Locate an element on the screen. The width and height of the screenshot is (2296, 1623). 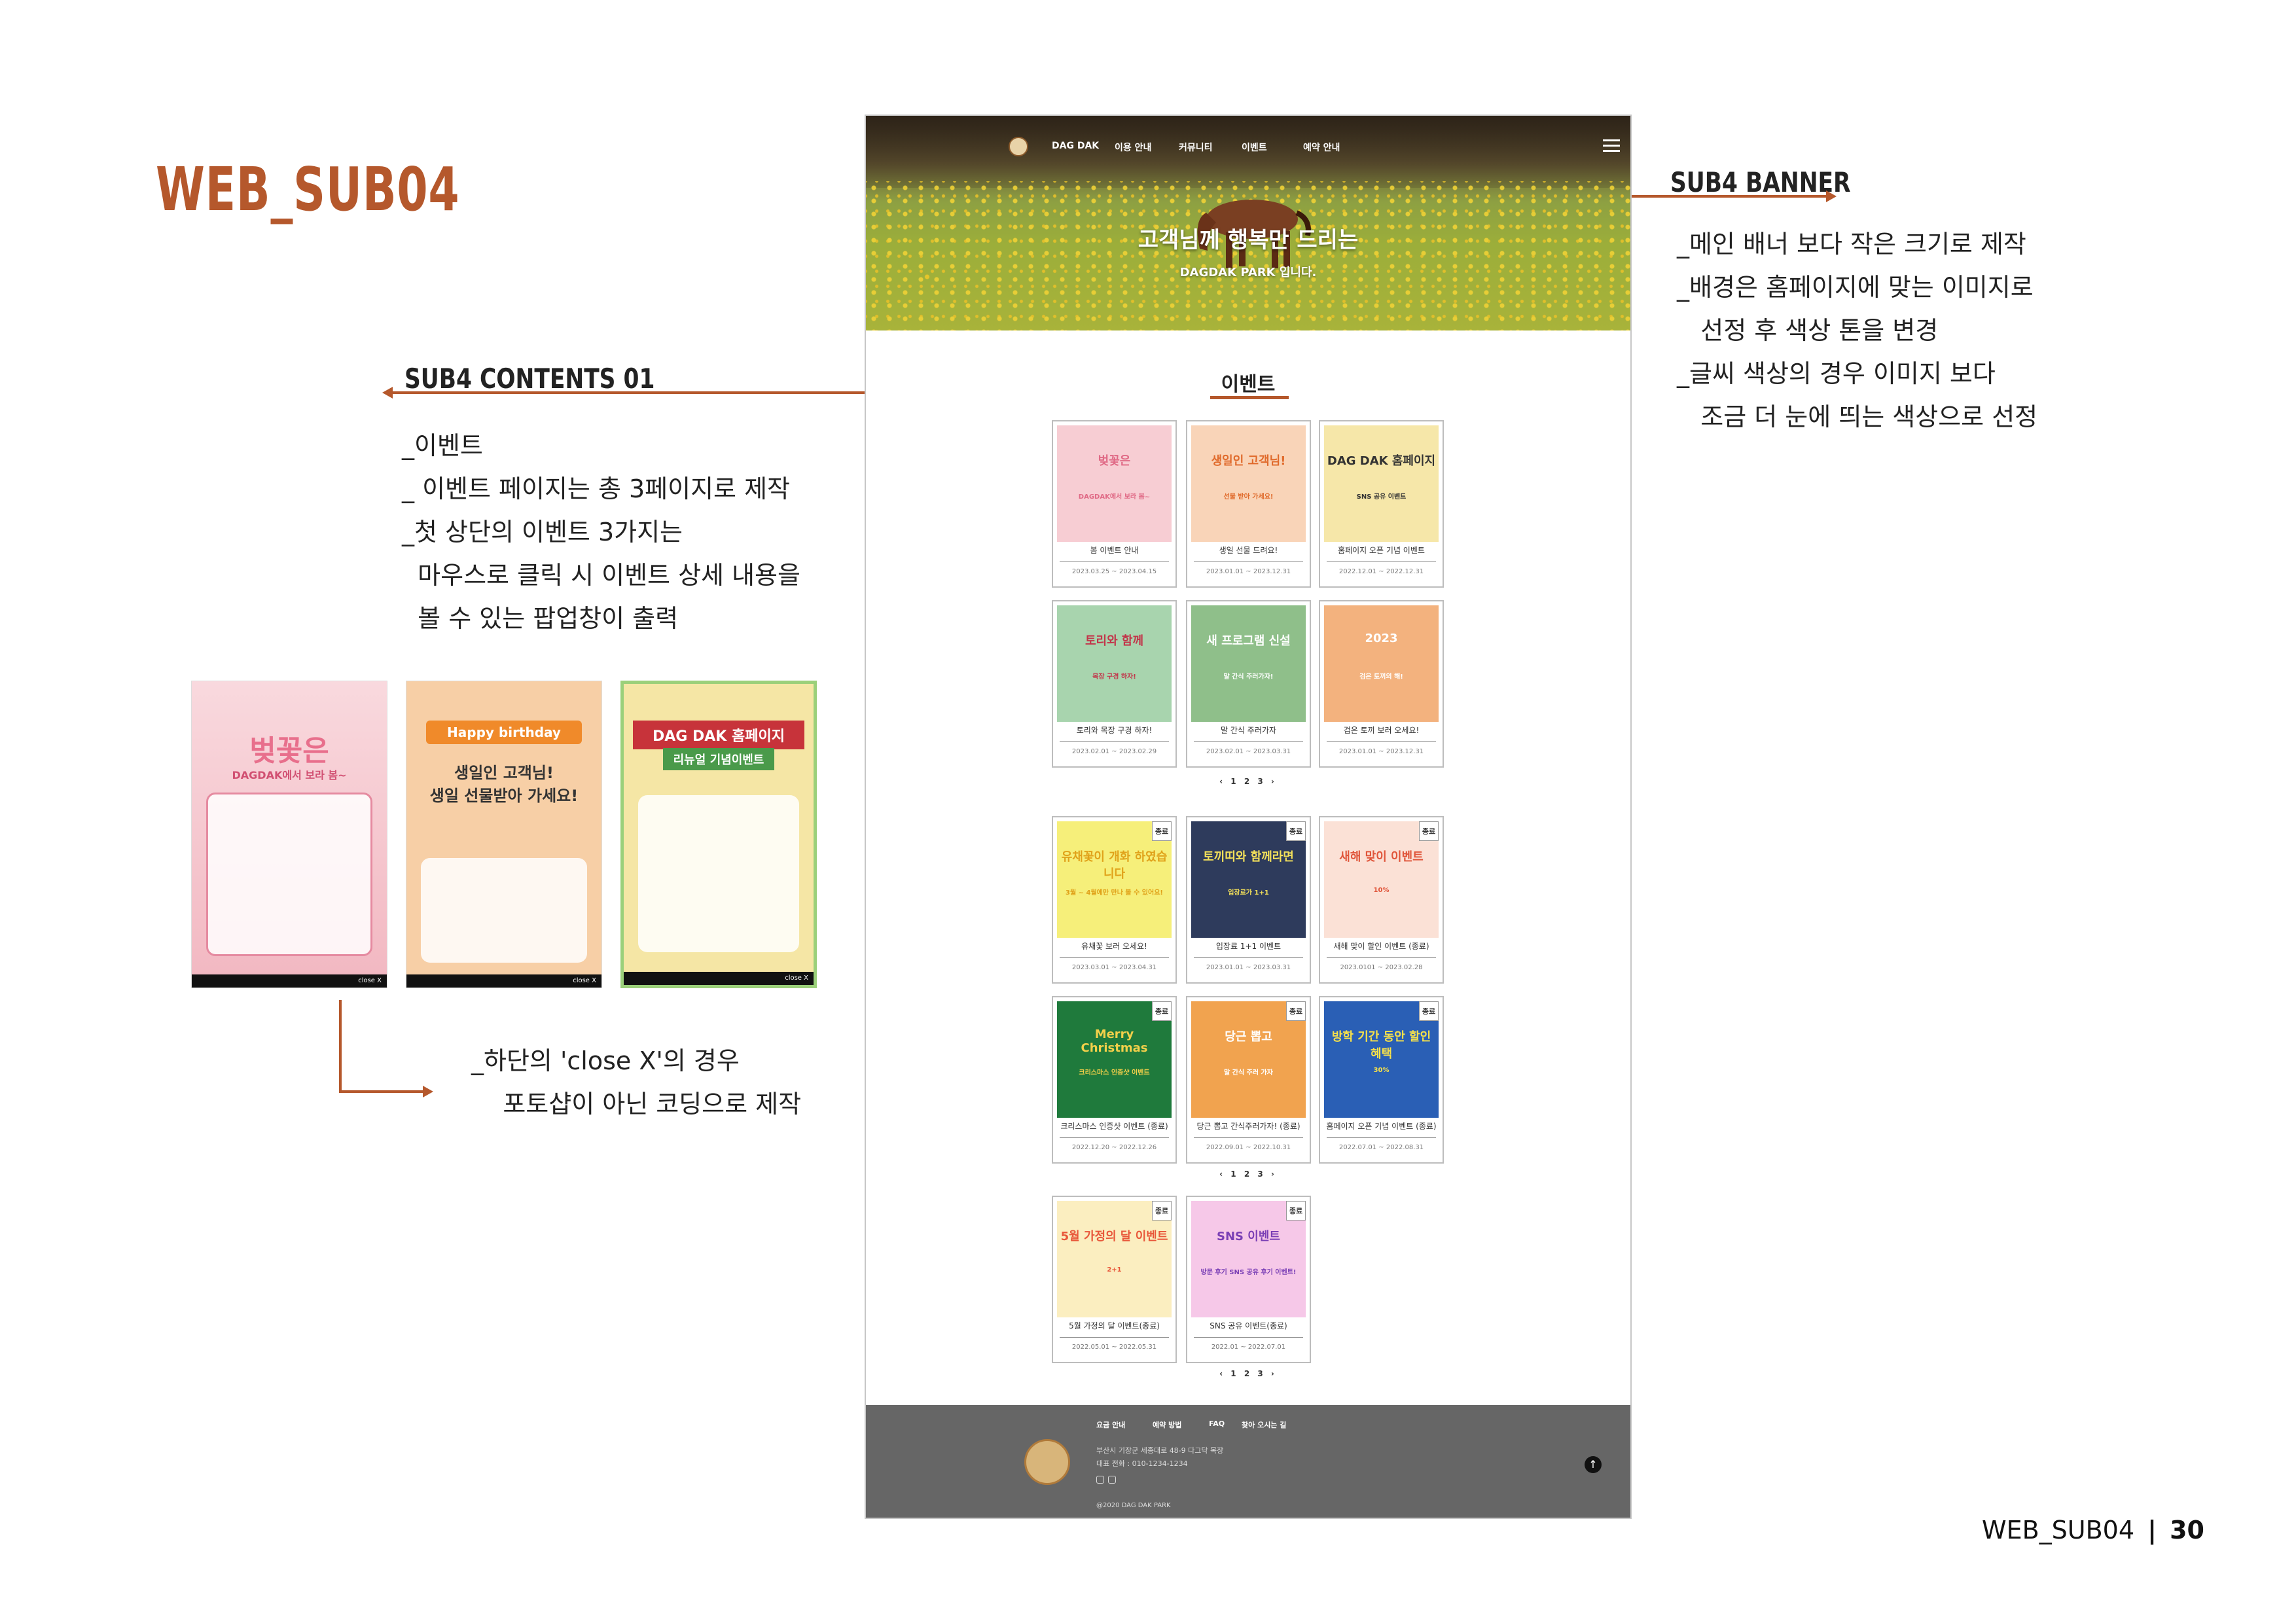
event-card-divider is located at coordinates (1248, 742).